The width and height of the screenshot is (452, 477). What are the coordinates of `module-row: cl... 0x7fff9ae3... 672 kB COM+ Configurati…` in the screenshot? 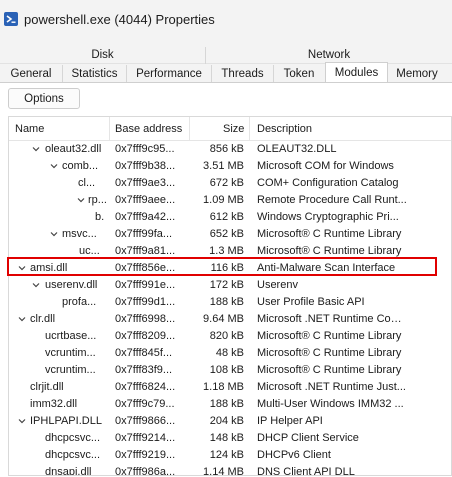 It's located at (230, 183).